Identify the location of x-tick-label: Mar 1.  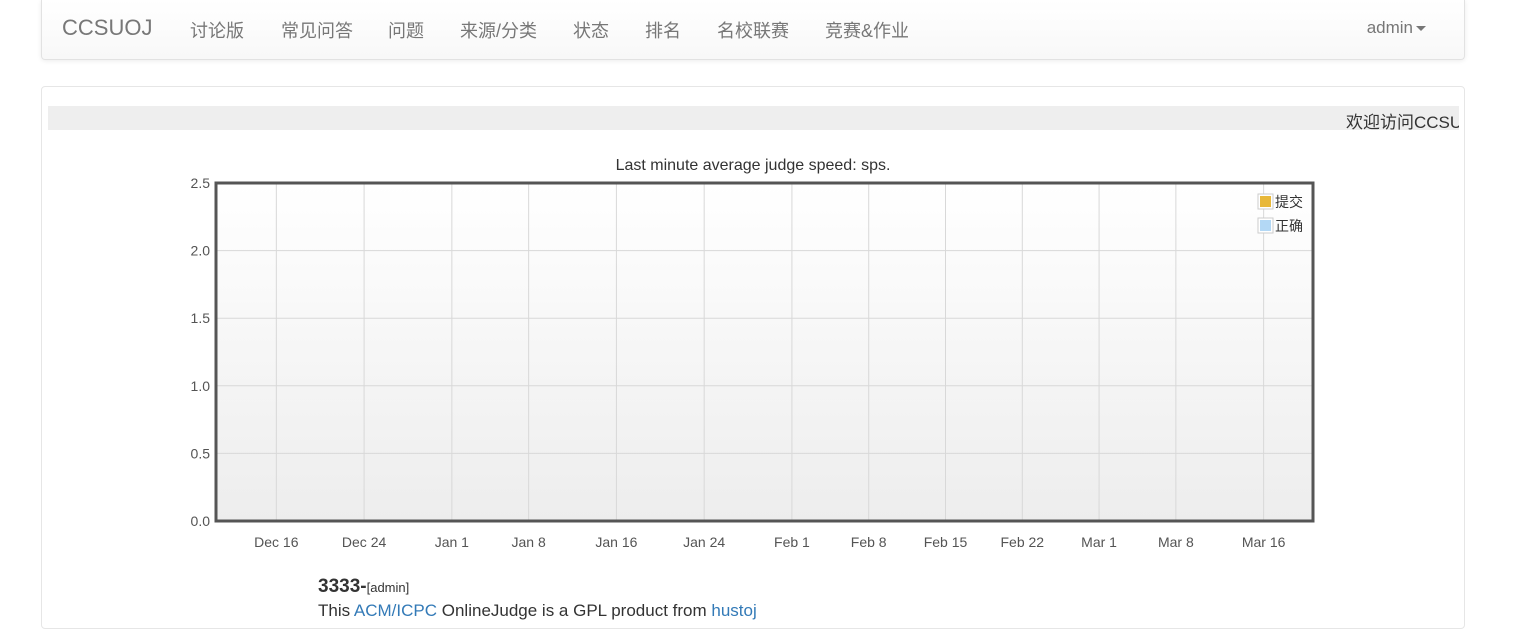
(1099, 542).